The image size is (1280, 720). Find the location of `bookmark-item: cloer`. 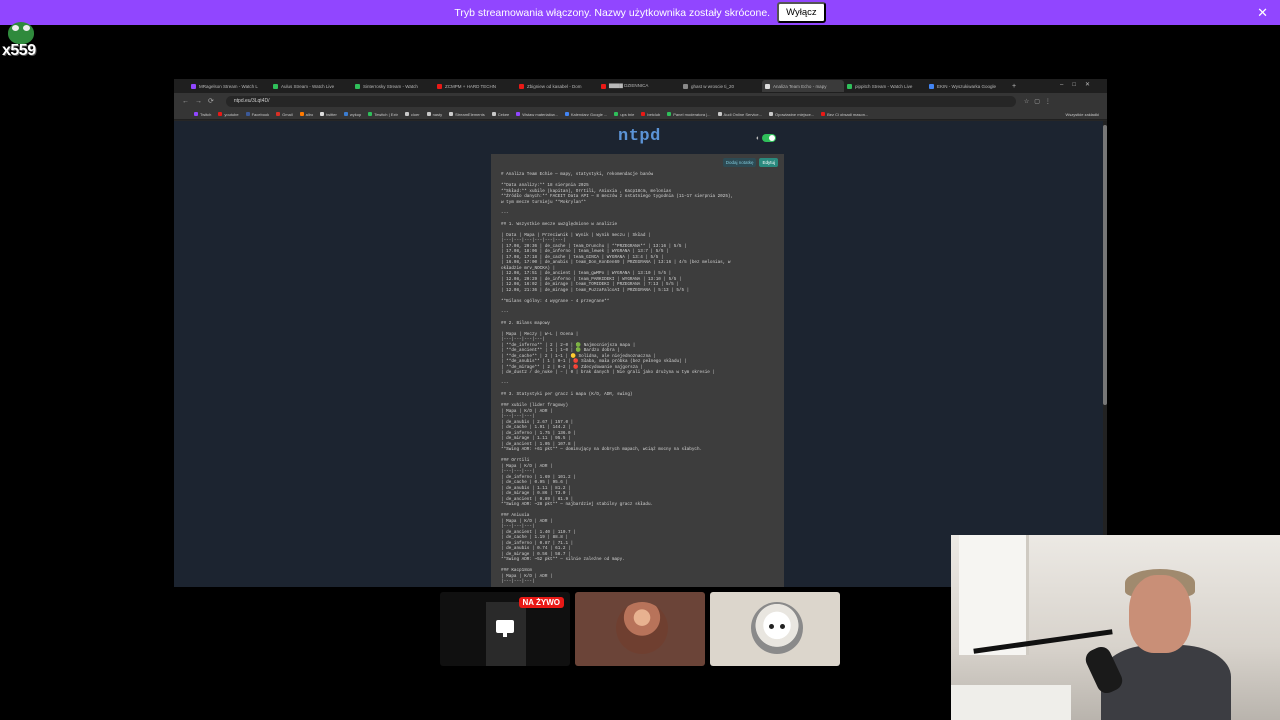

bookmark-item: cloer is located at coordinates (412, 114).